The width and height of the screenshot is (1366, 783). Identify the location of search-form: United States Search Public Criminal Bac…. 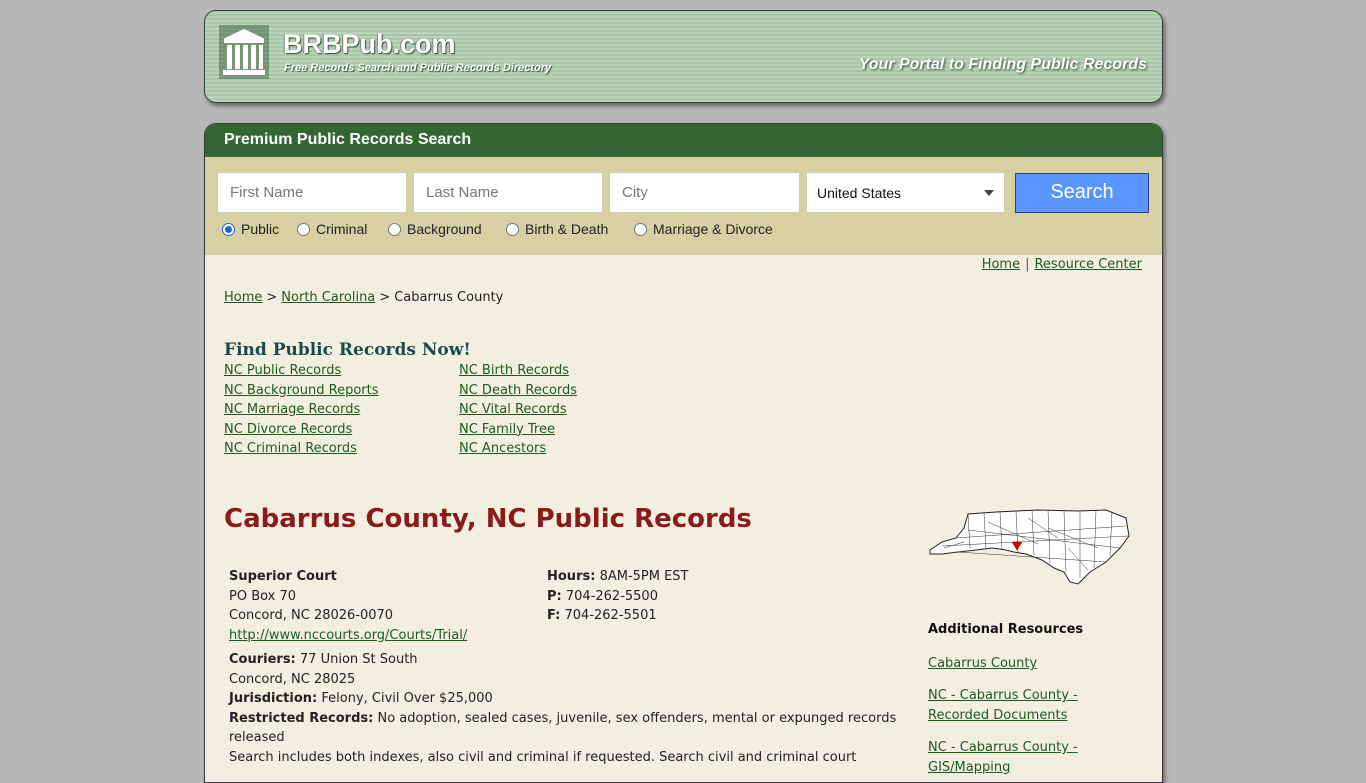
(683, 206).